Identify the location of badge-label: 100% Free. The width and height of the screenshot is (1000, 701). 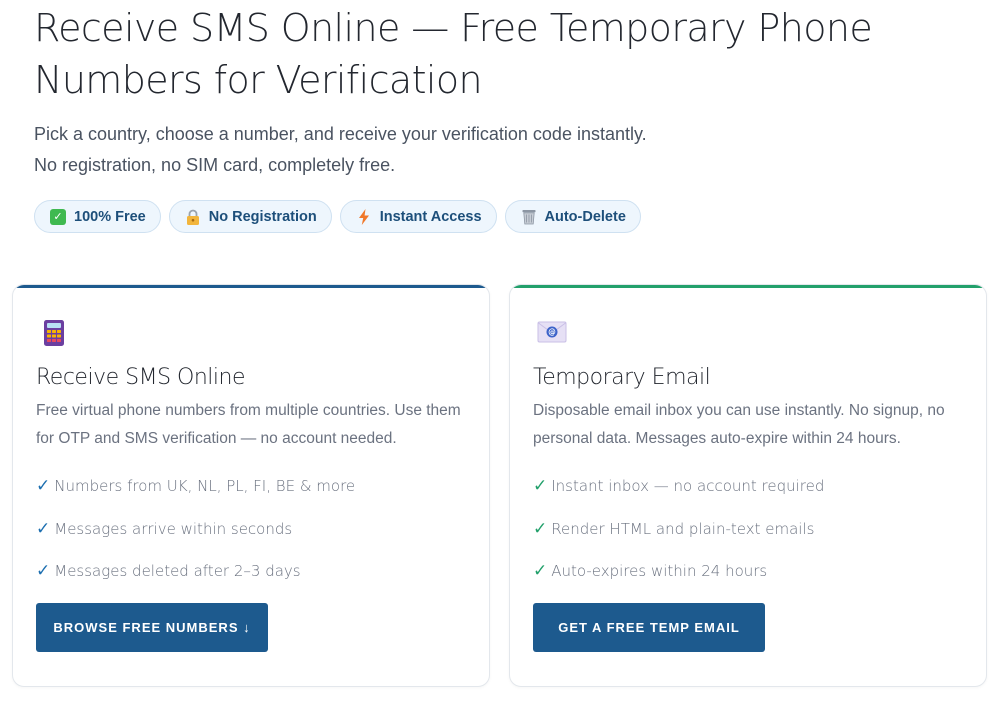
(110, 216).